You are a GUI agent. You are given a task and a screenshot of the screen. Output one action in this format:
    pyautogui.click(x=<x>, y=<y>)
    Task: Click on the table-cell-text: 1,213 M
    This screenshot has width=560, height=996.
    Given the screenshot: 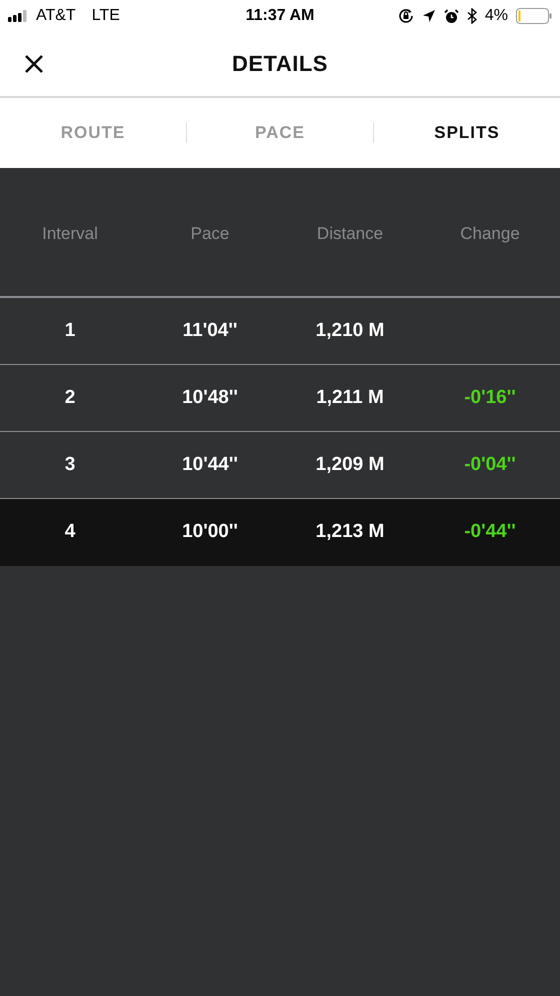 What is the action you would take?
    pyautogui.click(x=350, y=532)
    